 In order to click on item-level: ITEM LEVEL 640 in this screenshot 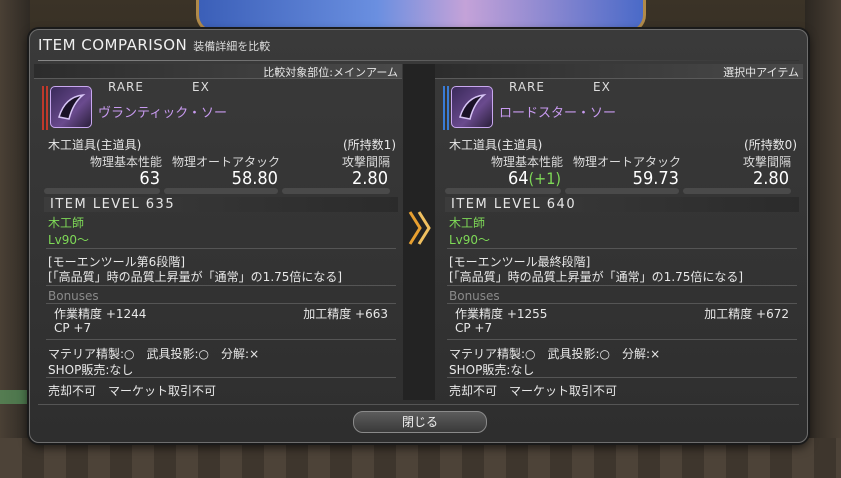, I will do `click(622, 204)`.